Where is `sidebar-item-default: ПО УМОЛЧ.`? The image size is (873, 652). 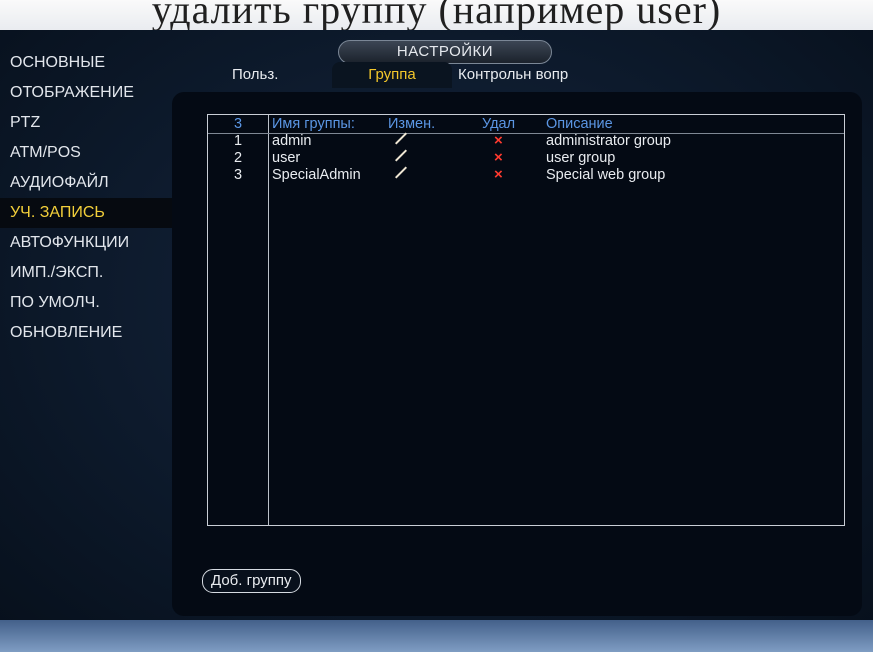 sidebar-item-default: ПО УМОЛЧ. is located at coordinates (86, 303).